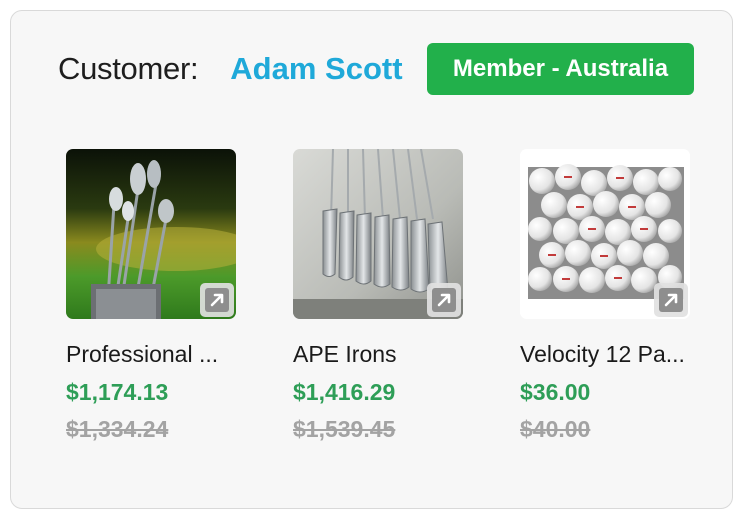 This screenshot has width=745, height=521. I want to click on customer-label: Customer:, so click(128, 68).